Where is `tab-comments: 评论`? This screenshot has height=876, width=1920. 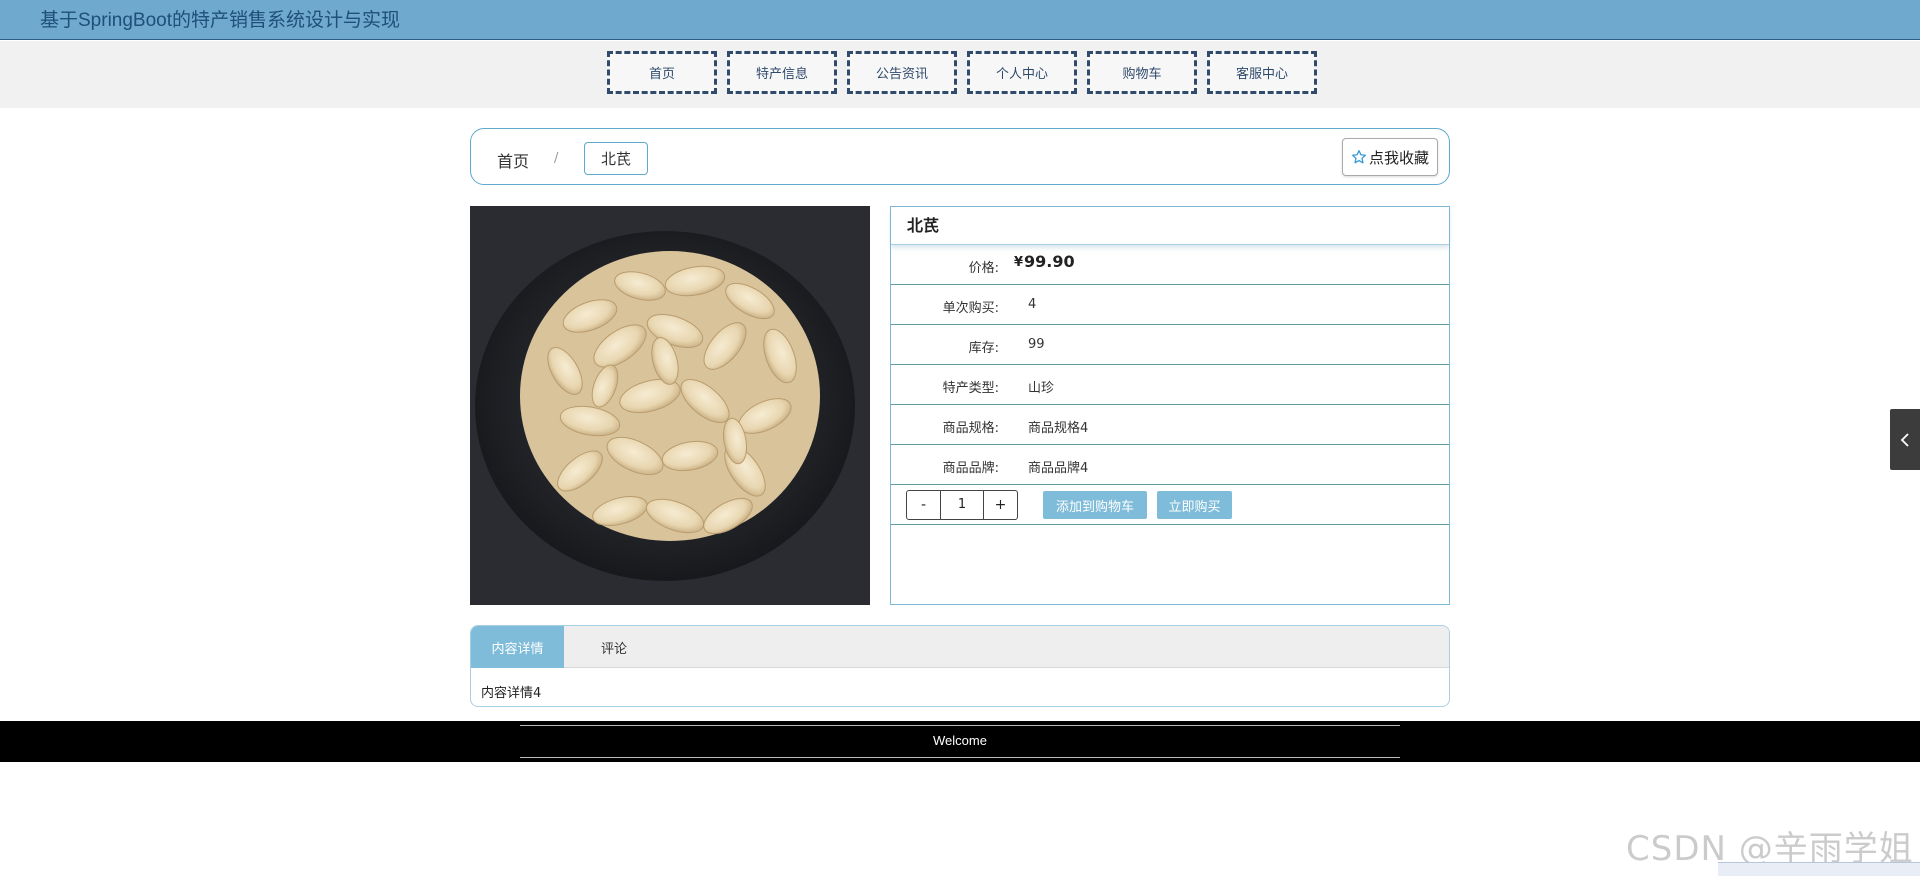
tab-comments: 评论 is located at coordinates (614, 647).